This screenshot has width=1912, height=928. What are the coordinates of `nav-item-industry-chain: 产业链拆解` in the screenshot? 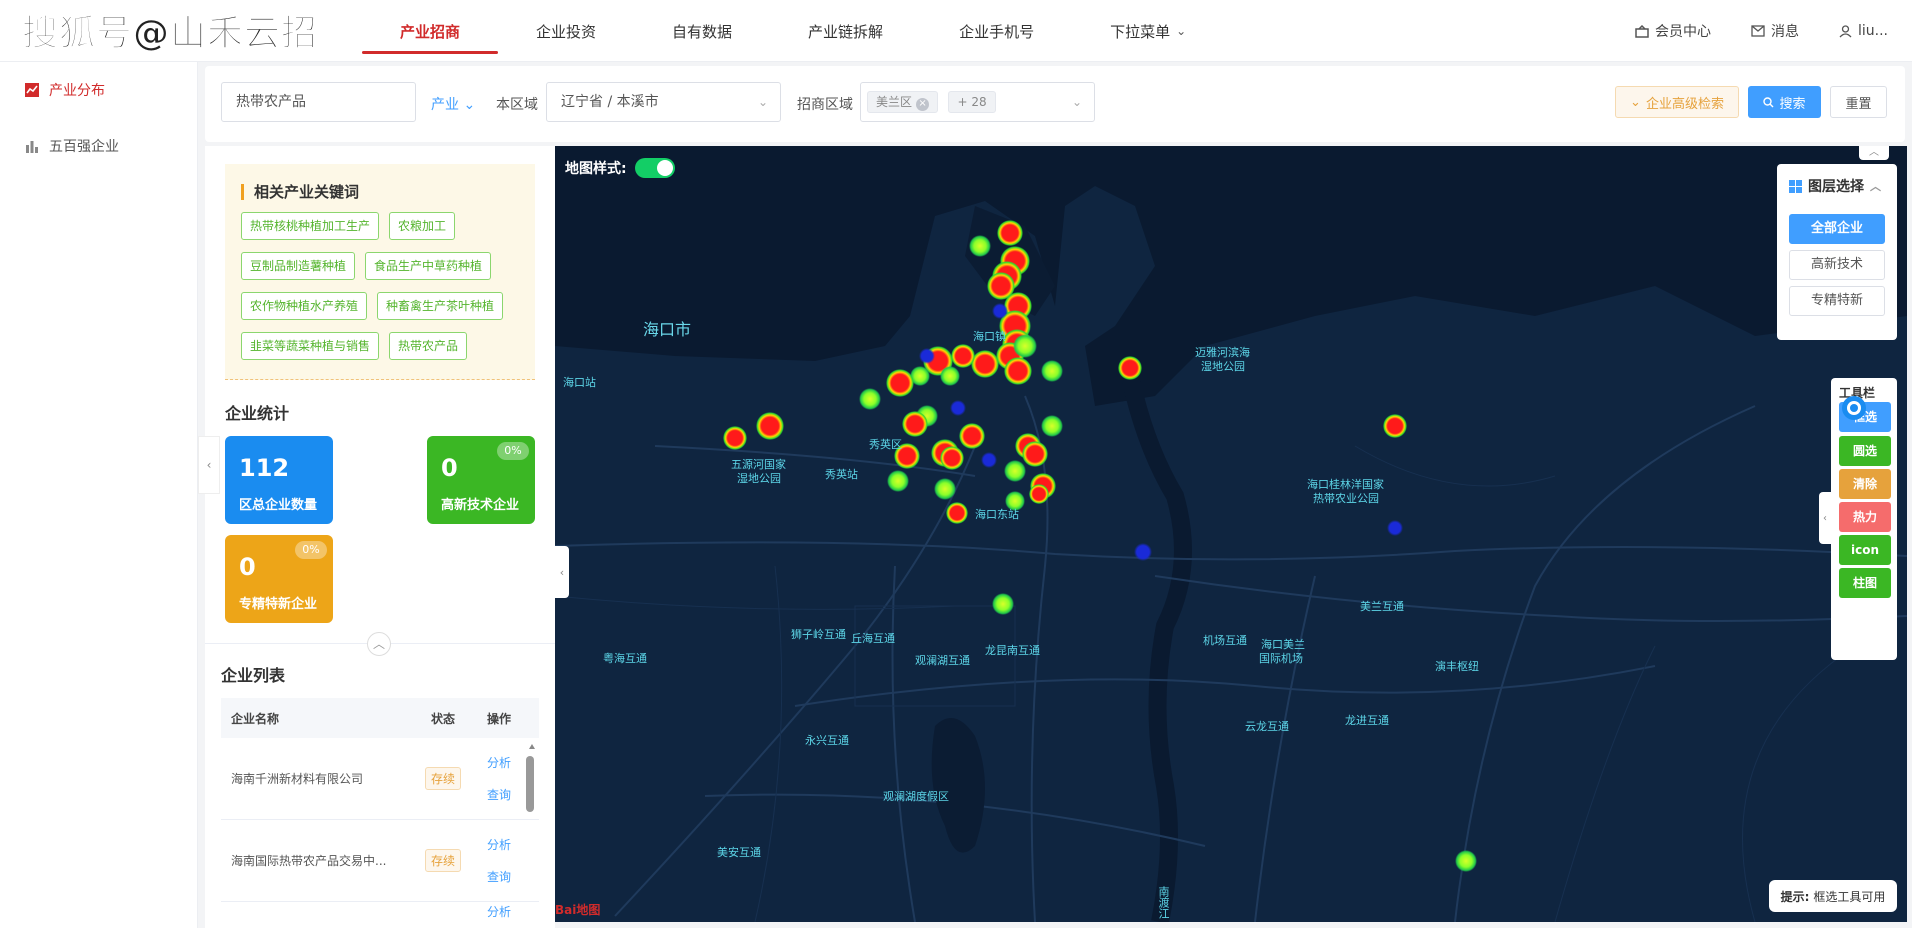 It's located at (845, 31).